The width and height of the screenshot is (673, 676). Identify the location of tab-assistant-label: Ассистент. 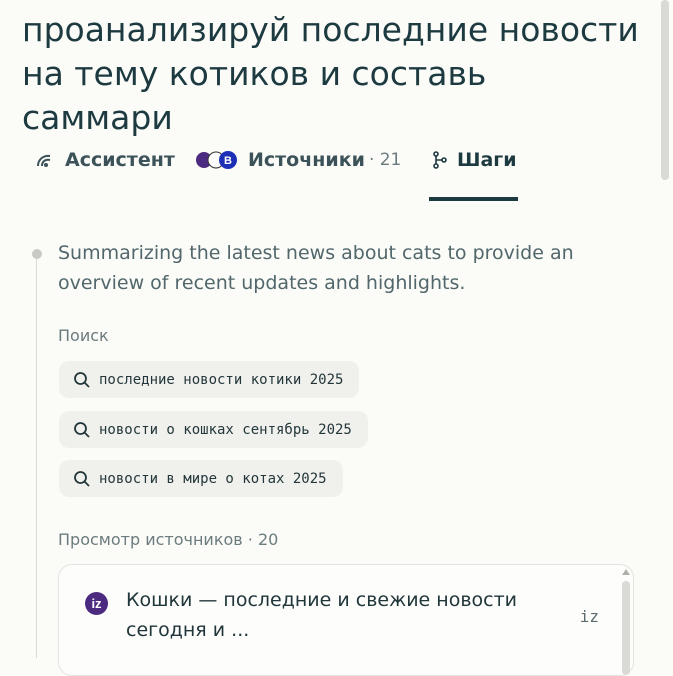
(120, 160).